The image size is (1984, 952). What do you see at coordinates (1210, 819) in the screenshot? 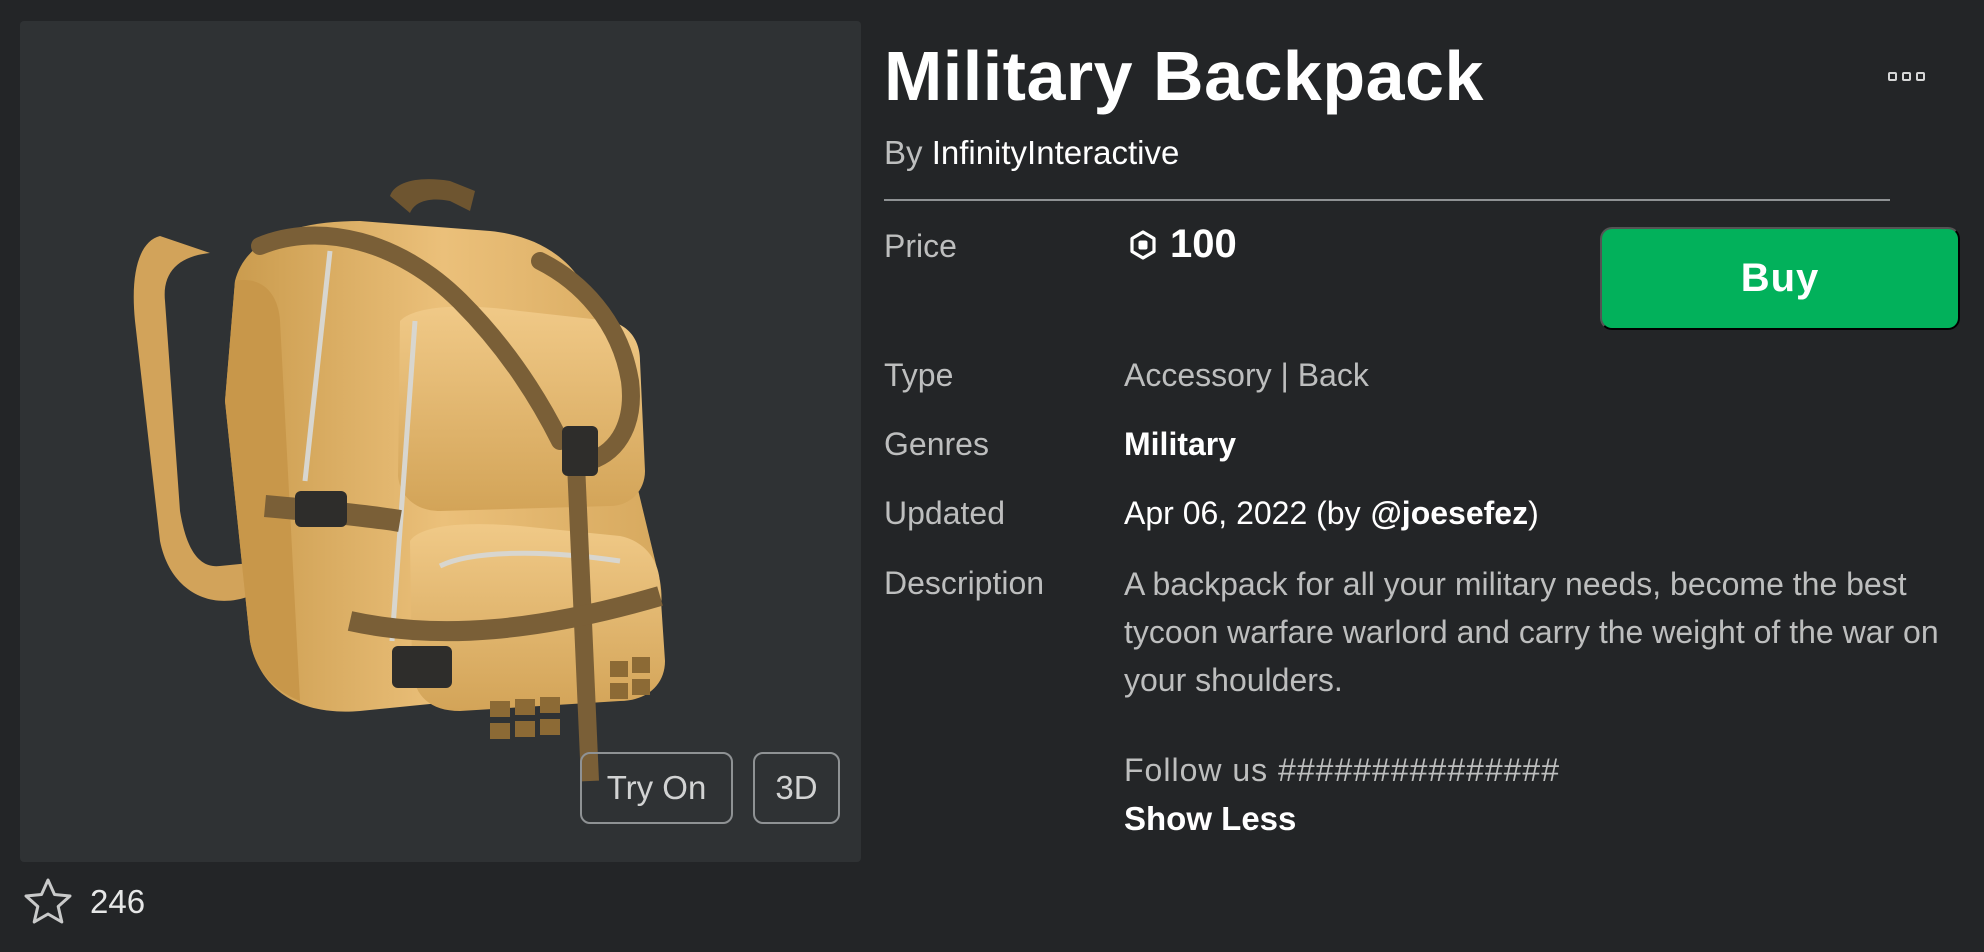
I see `show-less-toggle: Show Less` at bounding box center [1210, 819].